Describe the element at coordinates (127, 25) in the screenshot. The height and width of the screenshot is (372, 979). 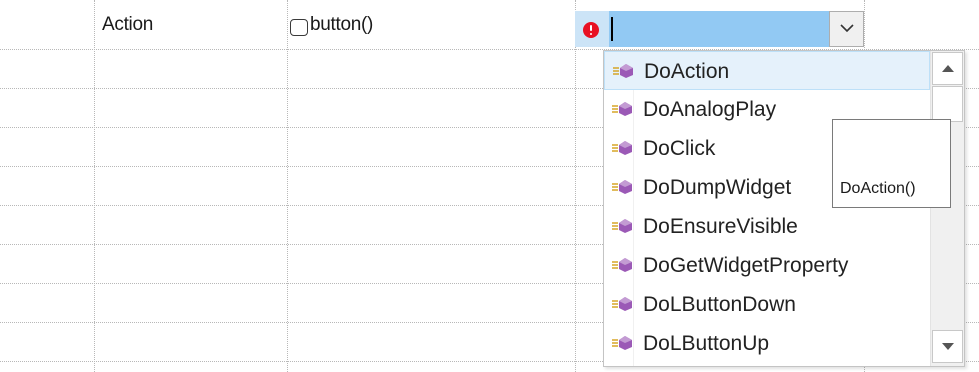
I see `action-cell: Action` at that location.